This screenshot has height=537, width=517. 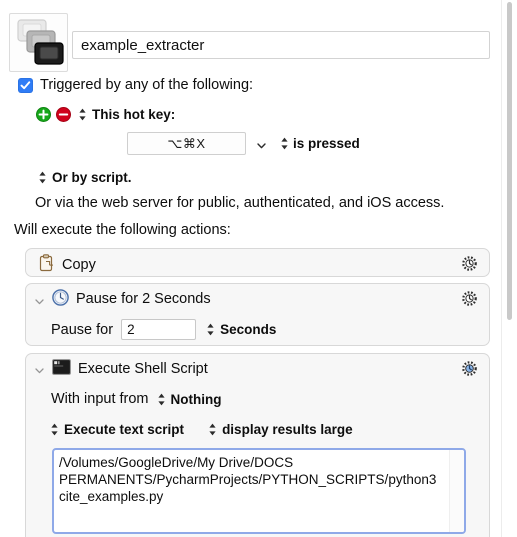 I want to click on results-mode-stepper-icon, so click(x=212, y=429).